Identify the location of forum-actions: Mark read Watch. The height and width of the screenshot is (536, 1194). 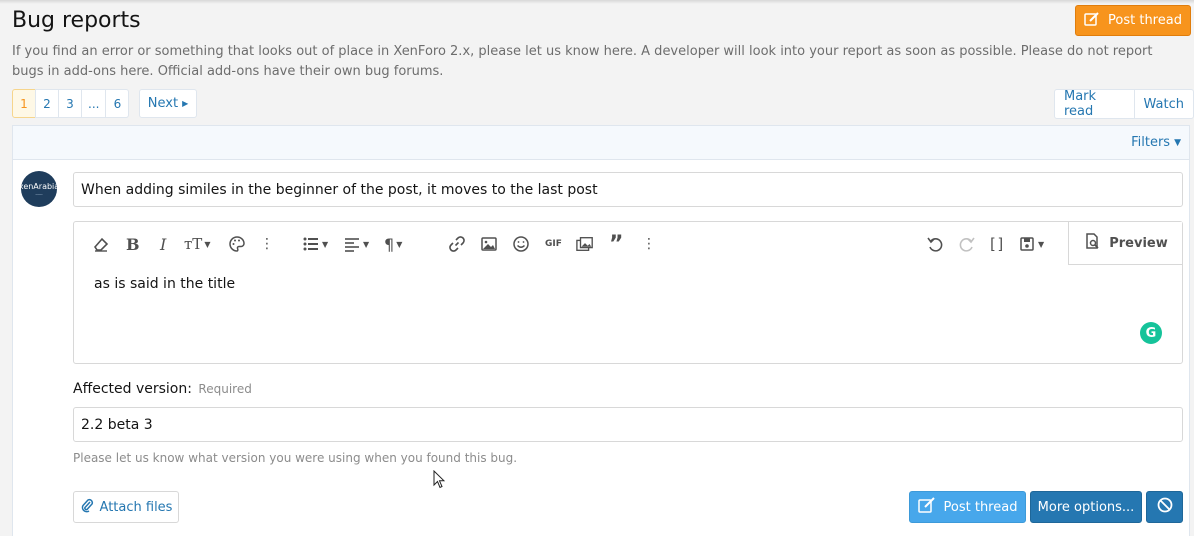
(1124, 104).